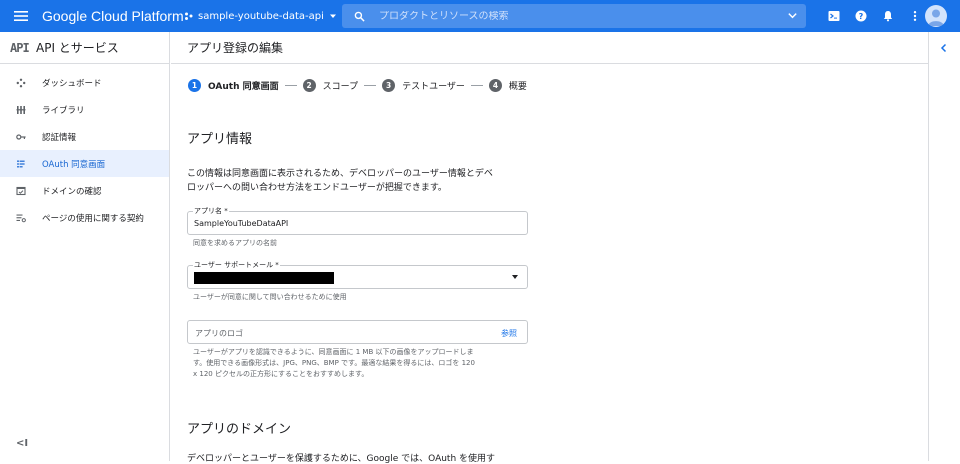 This screenshot has height=464, width=960. What do you see at coordinates (509, 333) in the screenshot?
I see `browse-button: 参照` at bounding box center [509, 333].